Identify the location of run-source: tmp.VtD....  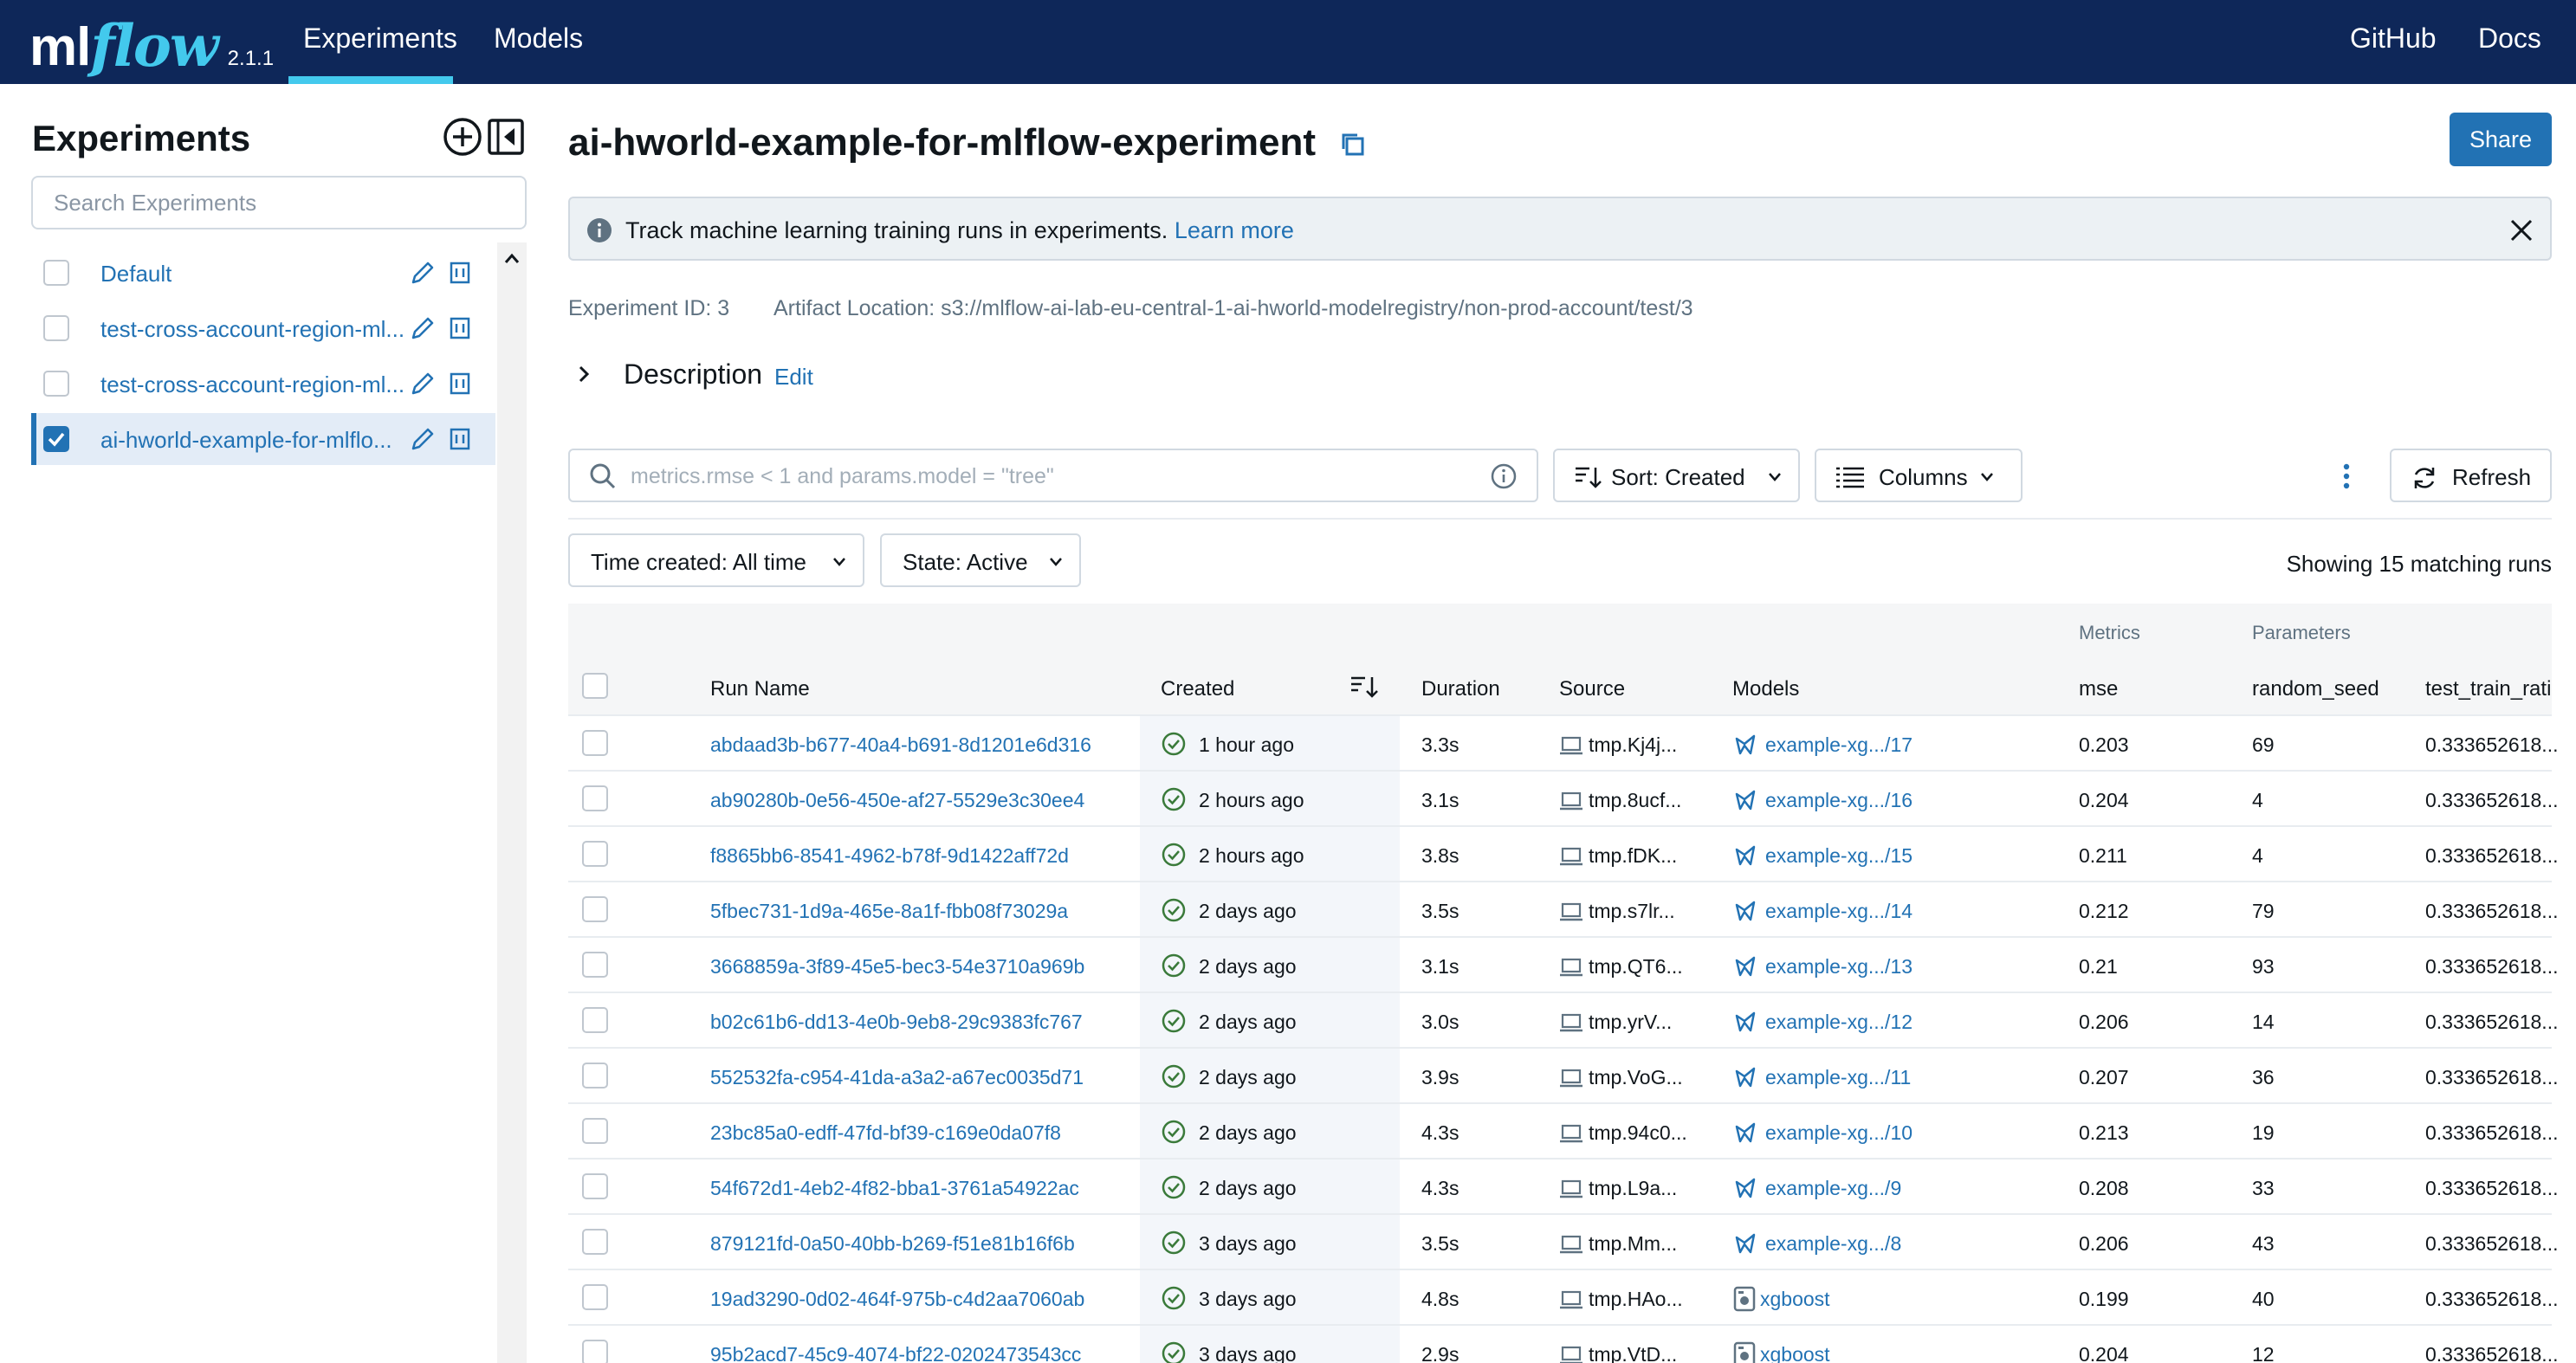
(1633, 1353).